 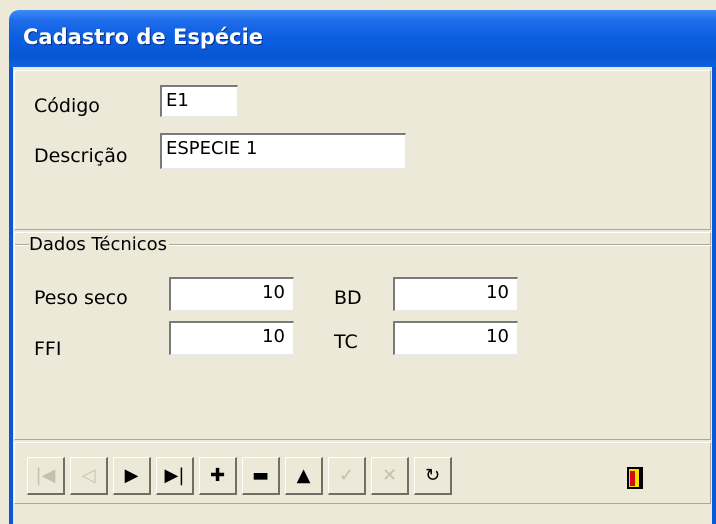 I want to click on exit-door-swing, so click(x=632, y=478).